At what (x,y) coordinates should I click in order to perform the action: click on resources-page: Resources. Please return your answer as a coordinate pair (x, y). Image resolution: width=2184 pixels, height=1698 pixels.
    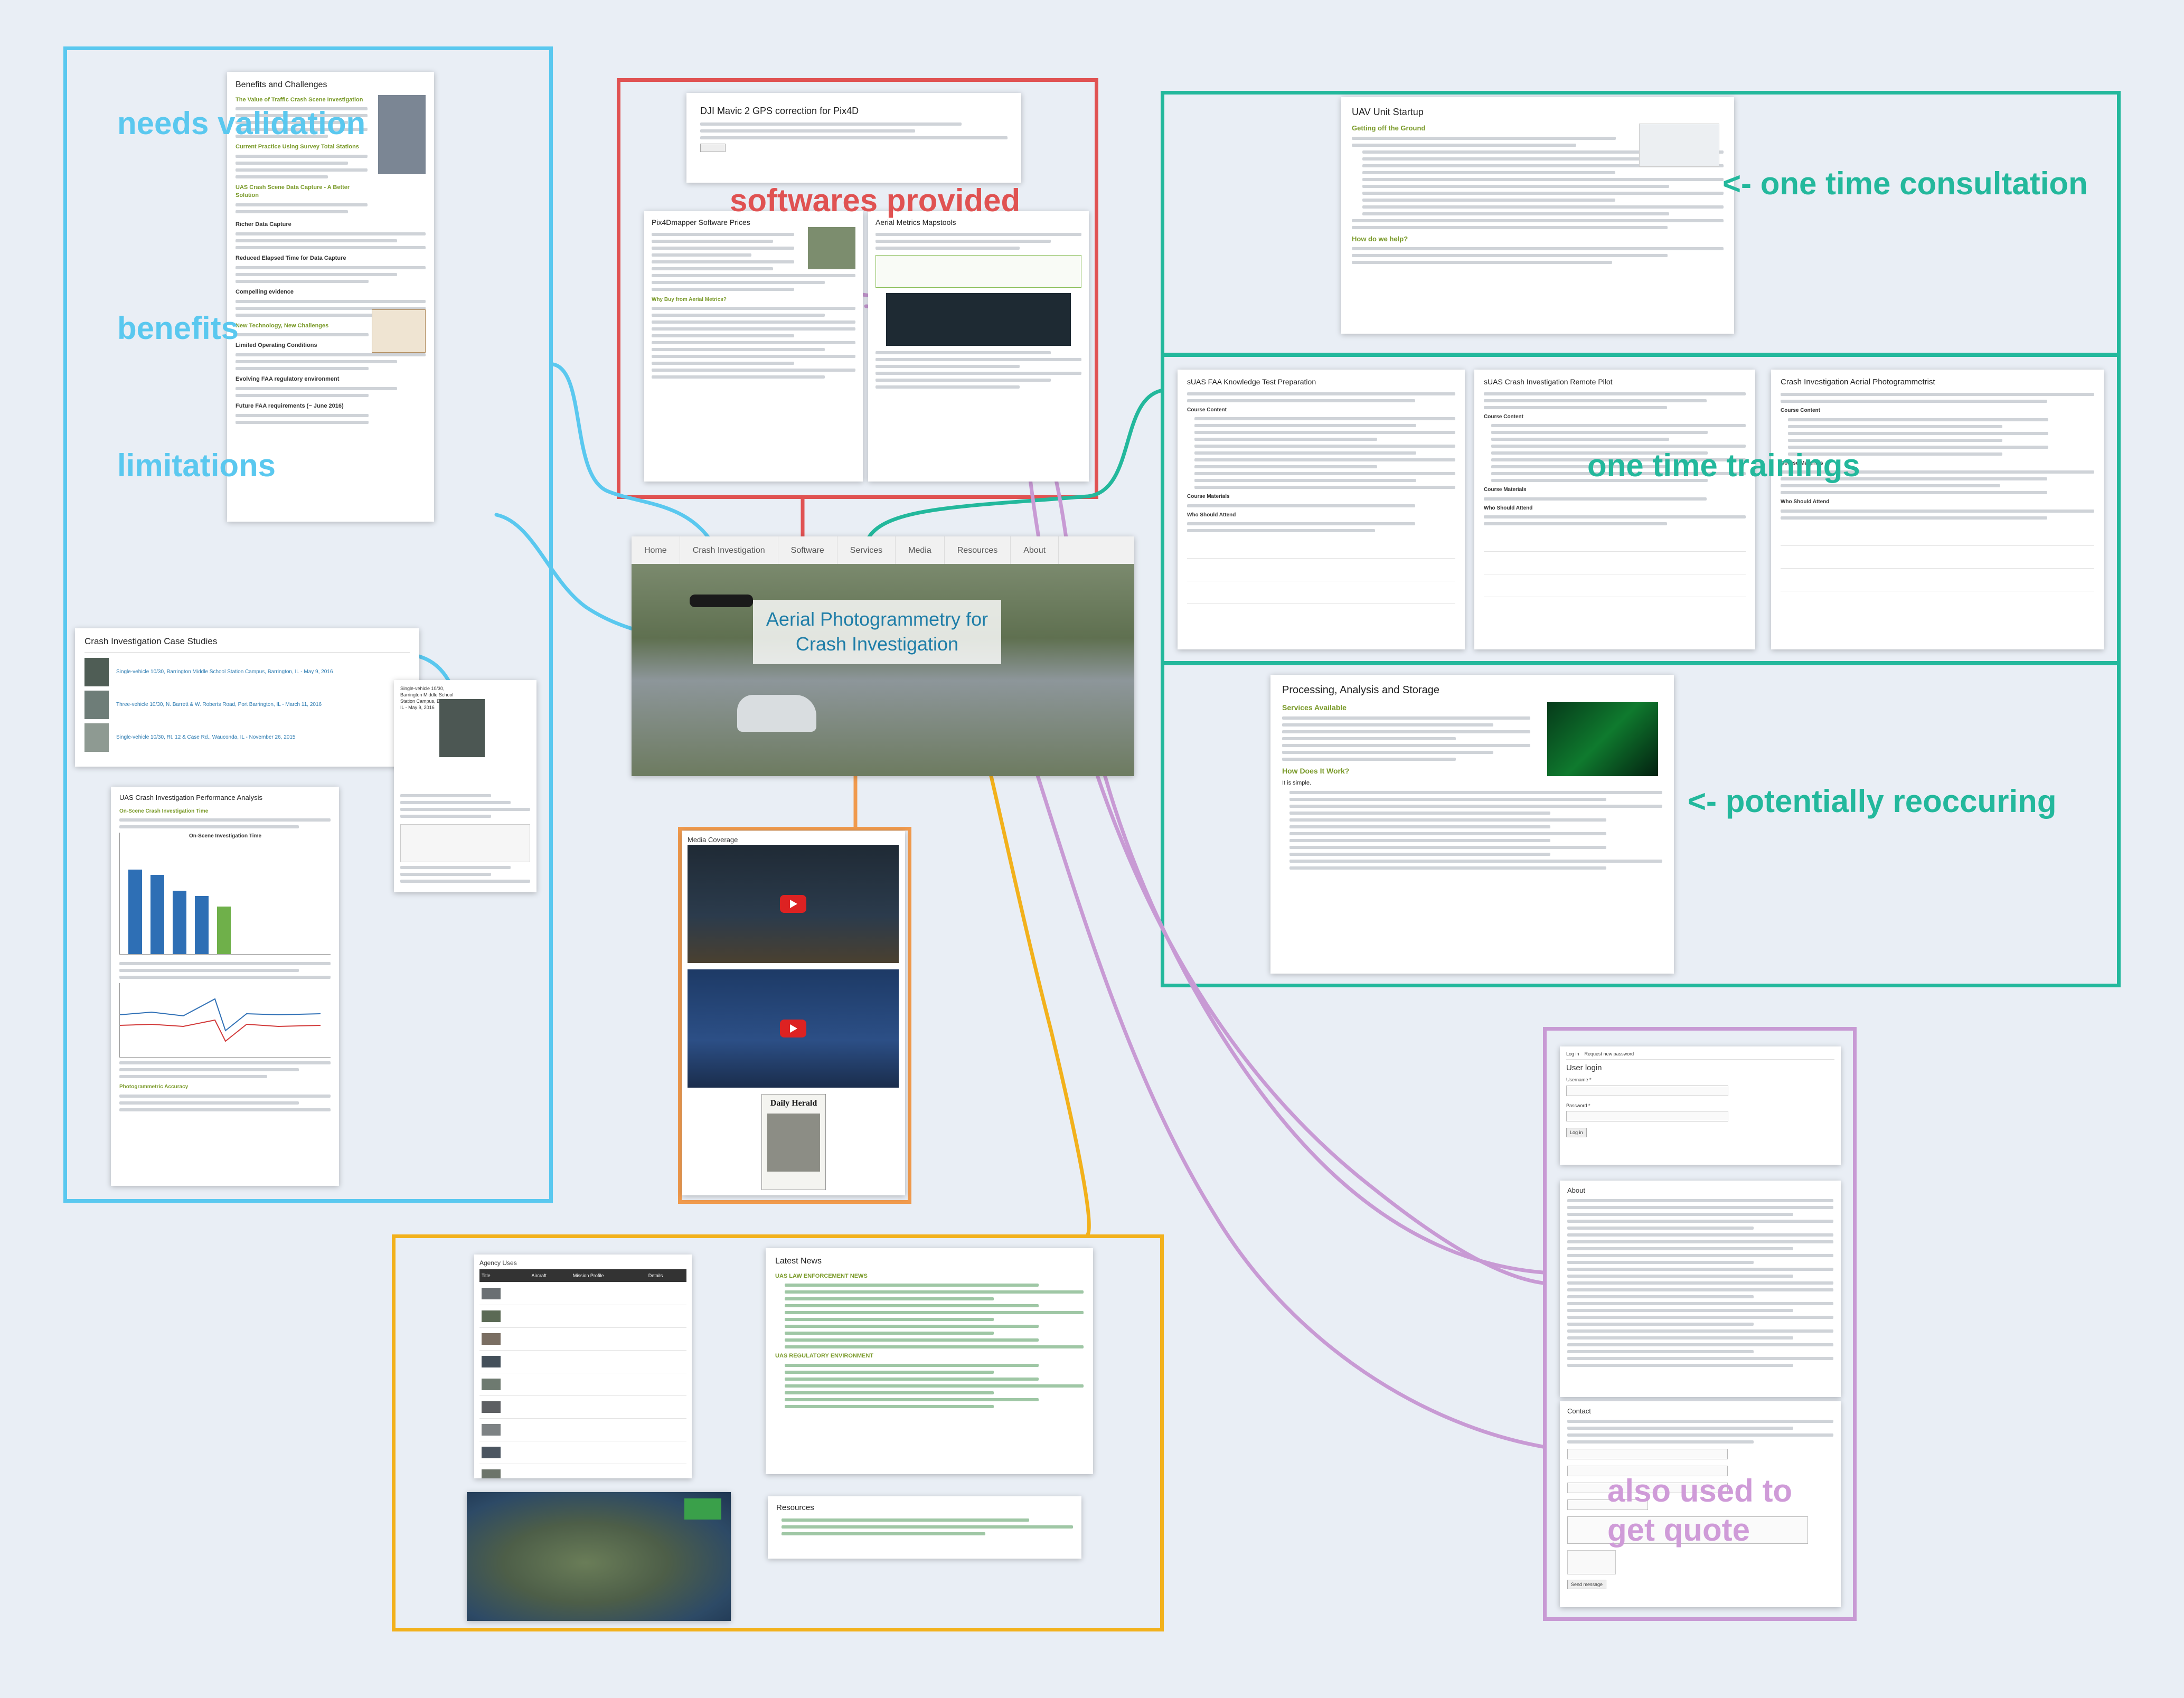
    Looking at the image, I should click on (924, 1527).